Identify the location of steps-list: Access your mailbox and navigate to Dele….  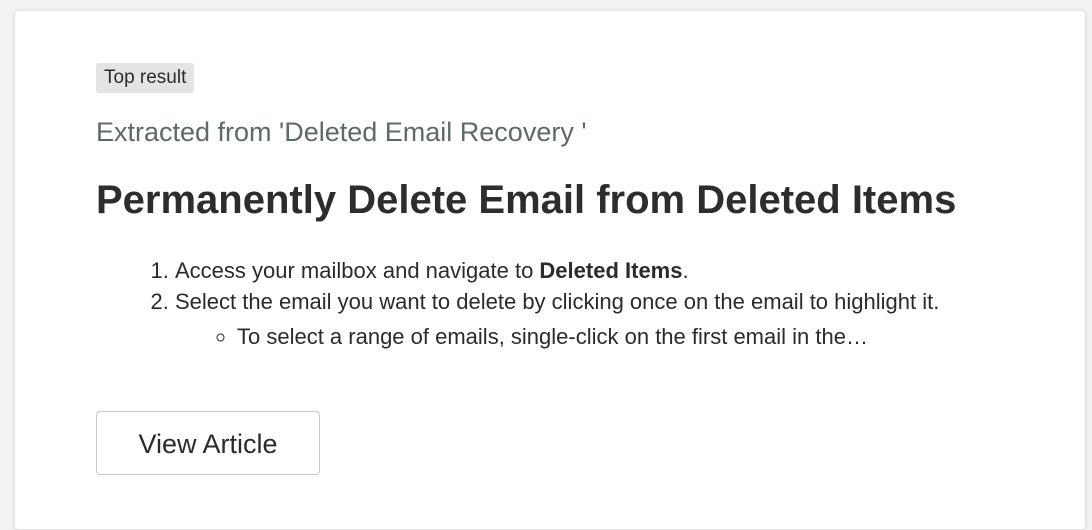
(579, 303).